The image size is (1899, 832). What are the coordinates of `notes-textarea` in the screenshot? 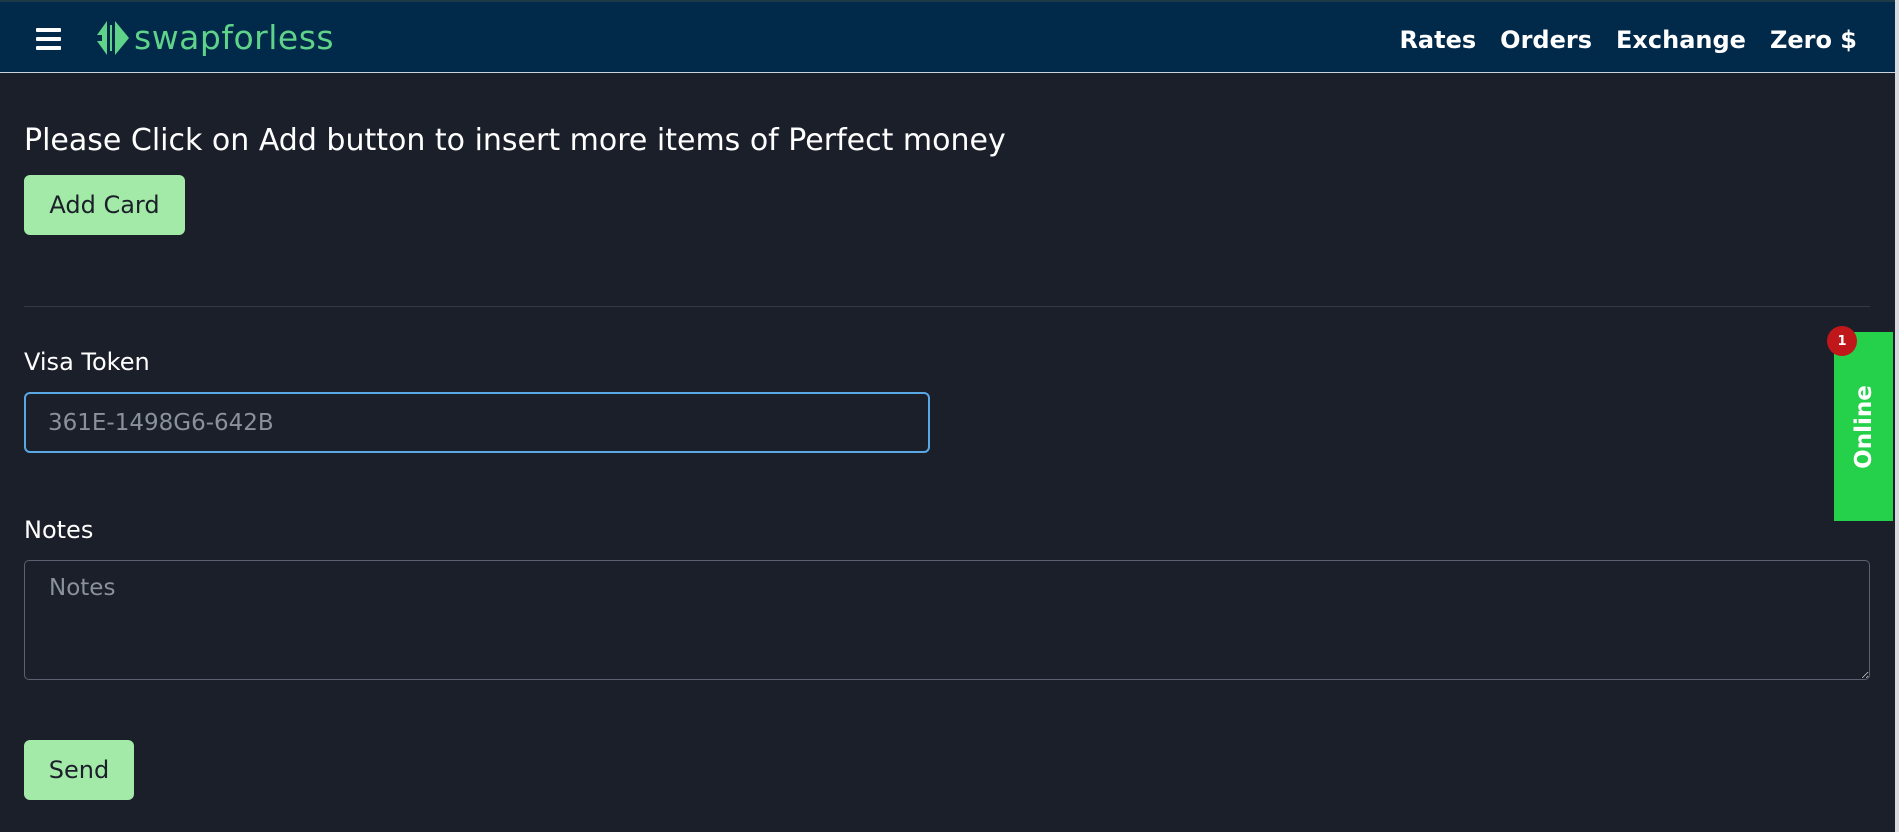 It's located at (947, 620).